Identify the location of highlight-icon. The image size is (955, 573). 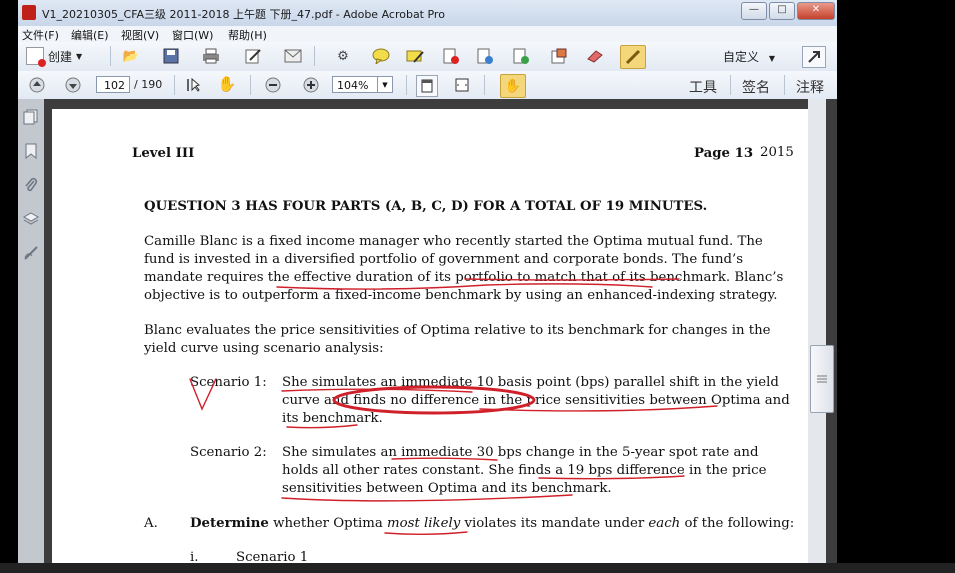
(415, 56).